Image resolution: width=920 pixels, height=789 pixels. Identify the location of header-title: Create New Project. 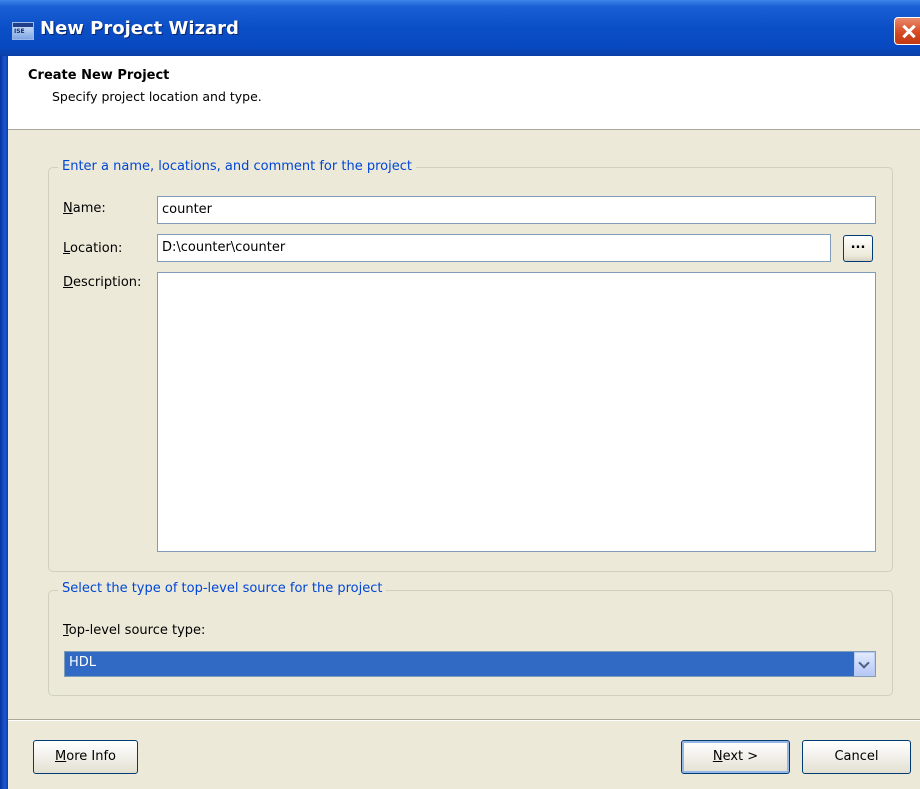
(99, 75).